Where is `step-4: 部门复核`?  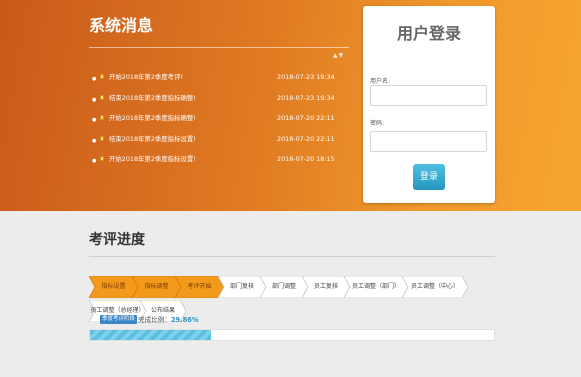
step-4: 部门复核 is located at coordinates (242, 287).